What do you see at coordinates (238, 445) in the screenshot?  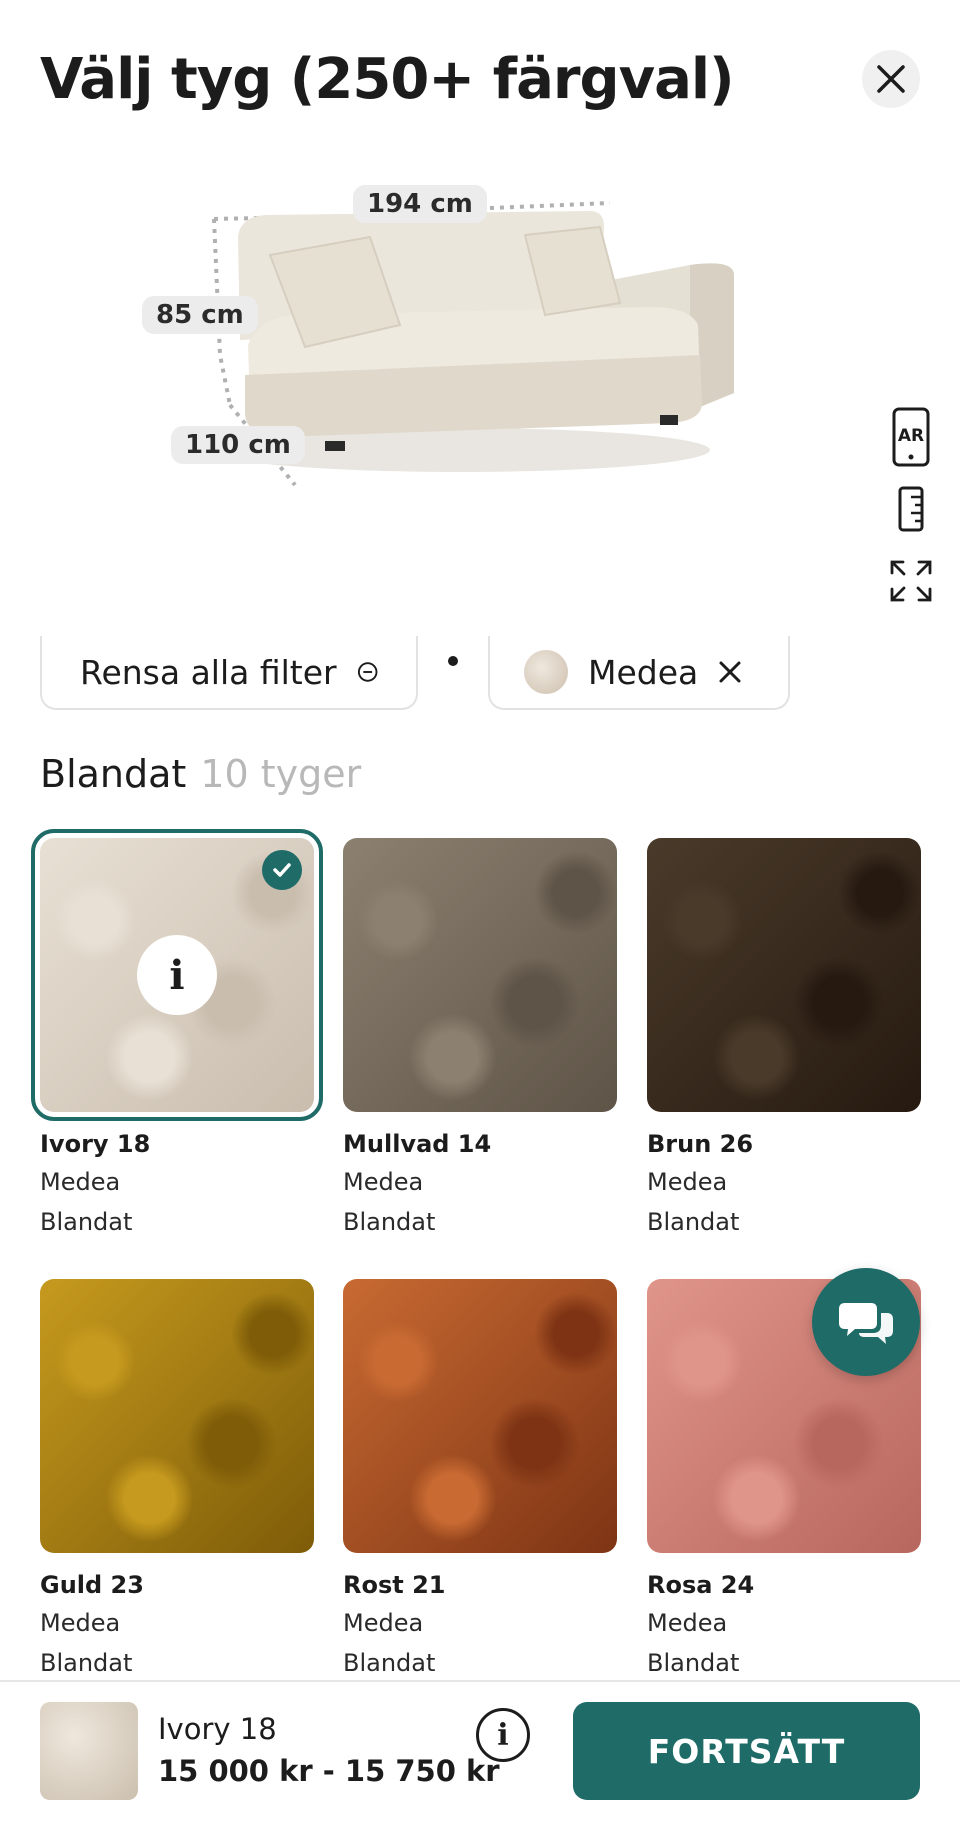 I see `dimension-depth: 110 cm` at bounding box center [238, 445].